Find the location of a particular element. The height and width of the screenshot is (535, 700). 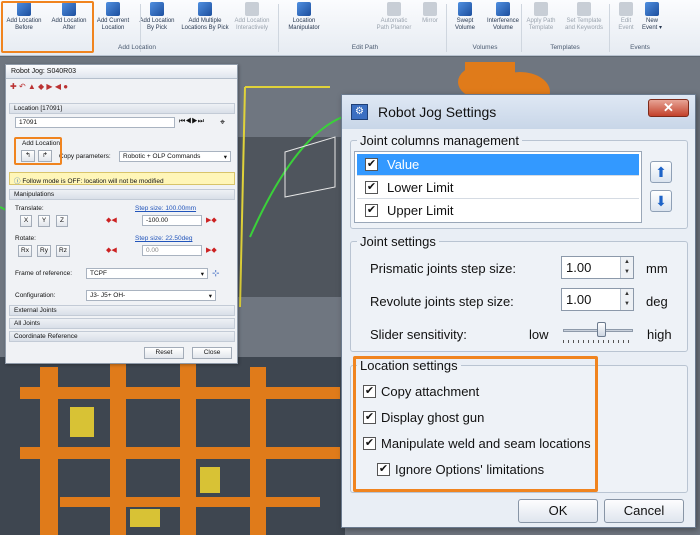

rotate-step-link: Step size: 22.50deg is located at coordinates (163, 238).